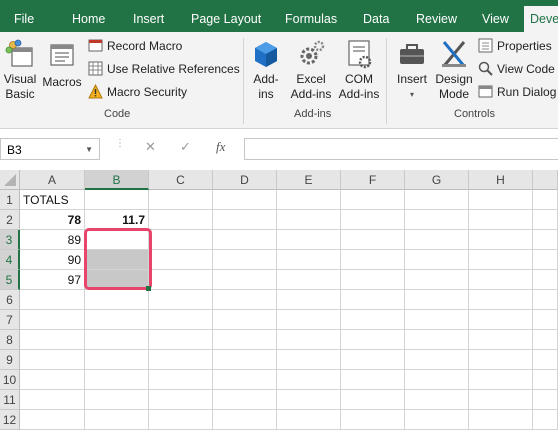  What do you see at coordinates (148, 16) in the screenshot?
I see `tab-insert: Insert` at bounding box center [148, 16].